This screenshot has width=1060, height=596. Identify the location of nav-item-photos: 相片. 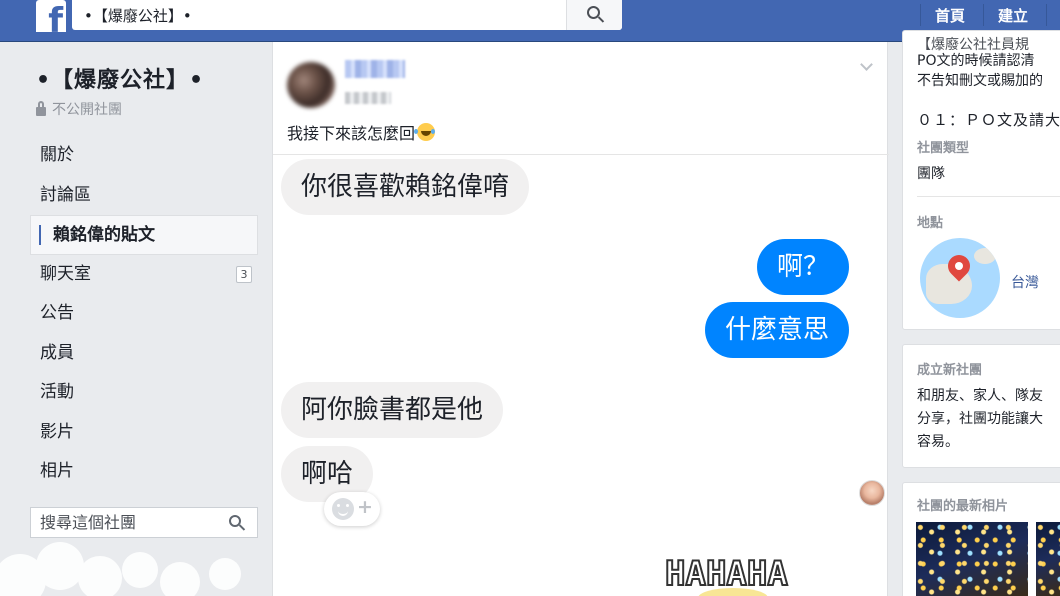
(144, 472).